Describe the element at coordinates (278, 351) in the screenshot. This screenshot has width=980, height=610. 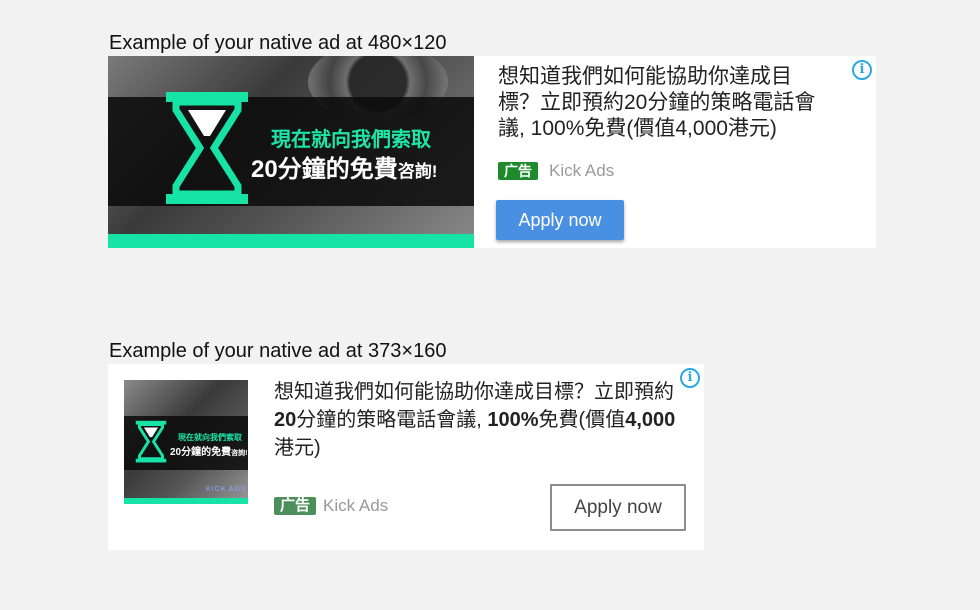
I see `ad2-caption: Example of your native ad at 373×160` at that location.